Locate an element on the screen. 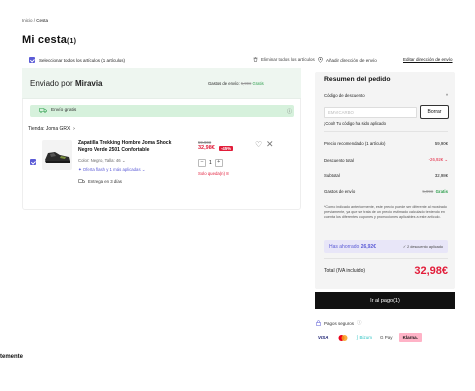  delivery-text: Entrega en 3 días is located at coordinates (105, 181).